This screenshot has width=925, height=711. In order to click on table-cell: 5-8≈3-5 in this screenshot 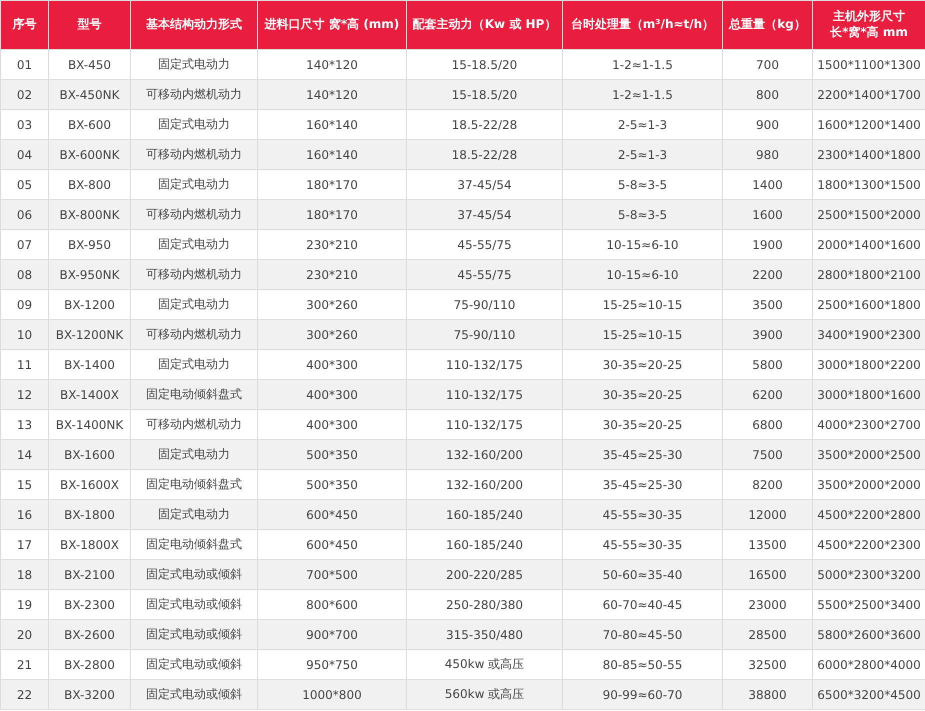, I will do `click(642, 215)`.